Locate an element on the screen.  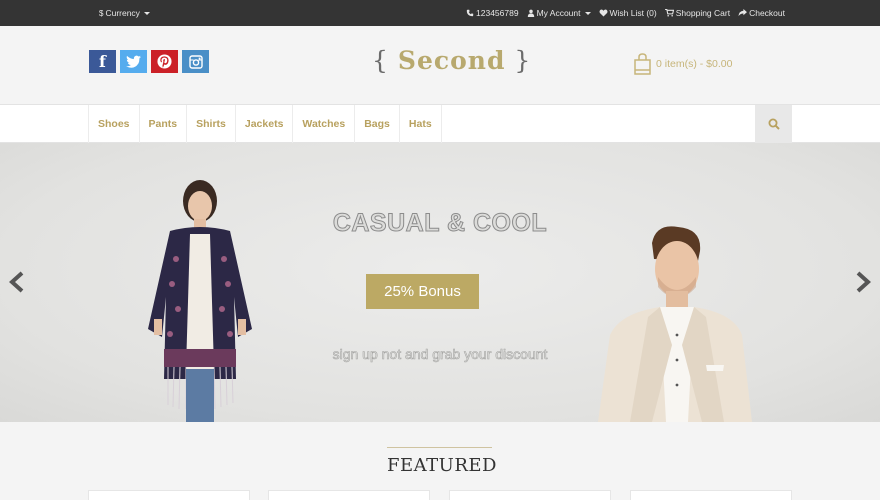
phone-link: 123456789 is located at coordinates (492, 13).